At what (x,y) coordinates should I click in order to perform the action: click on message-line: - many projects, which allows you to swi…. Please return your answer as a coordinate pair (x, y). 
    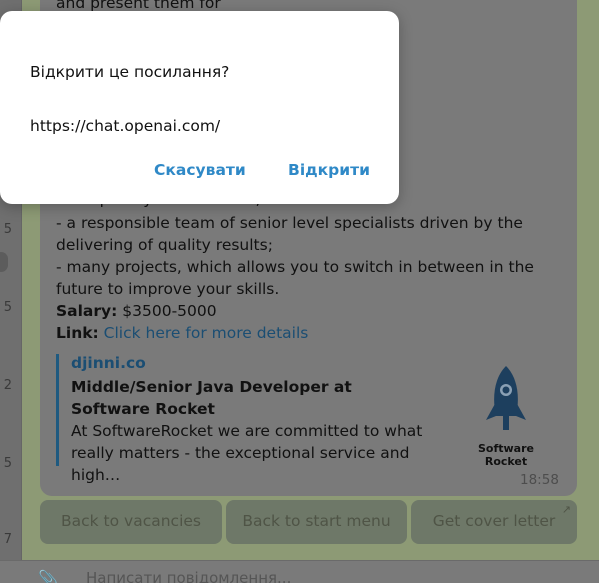
    Looking at the image, I should click on (295, 267).